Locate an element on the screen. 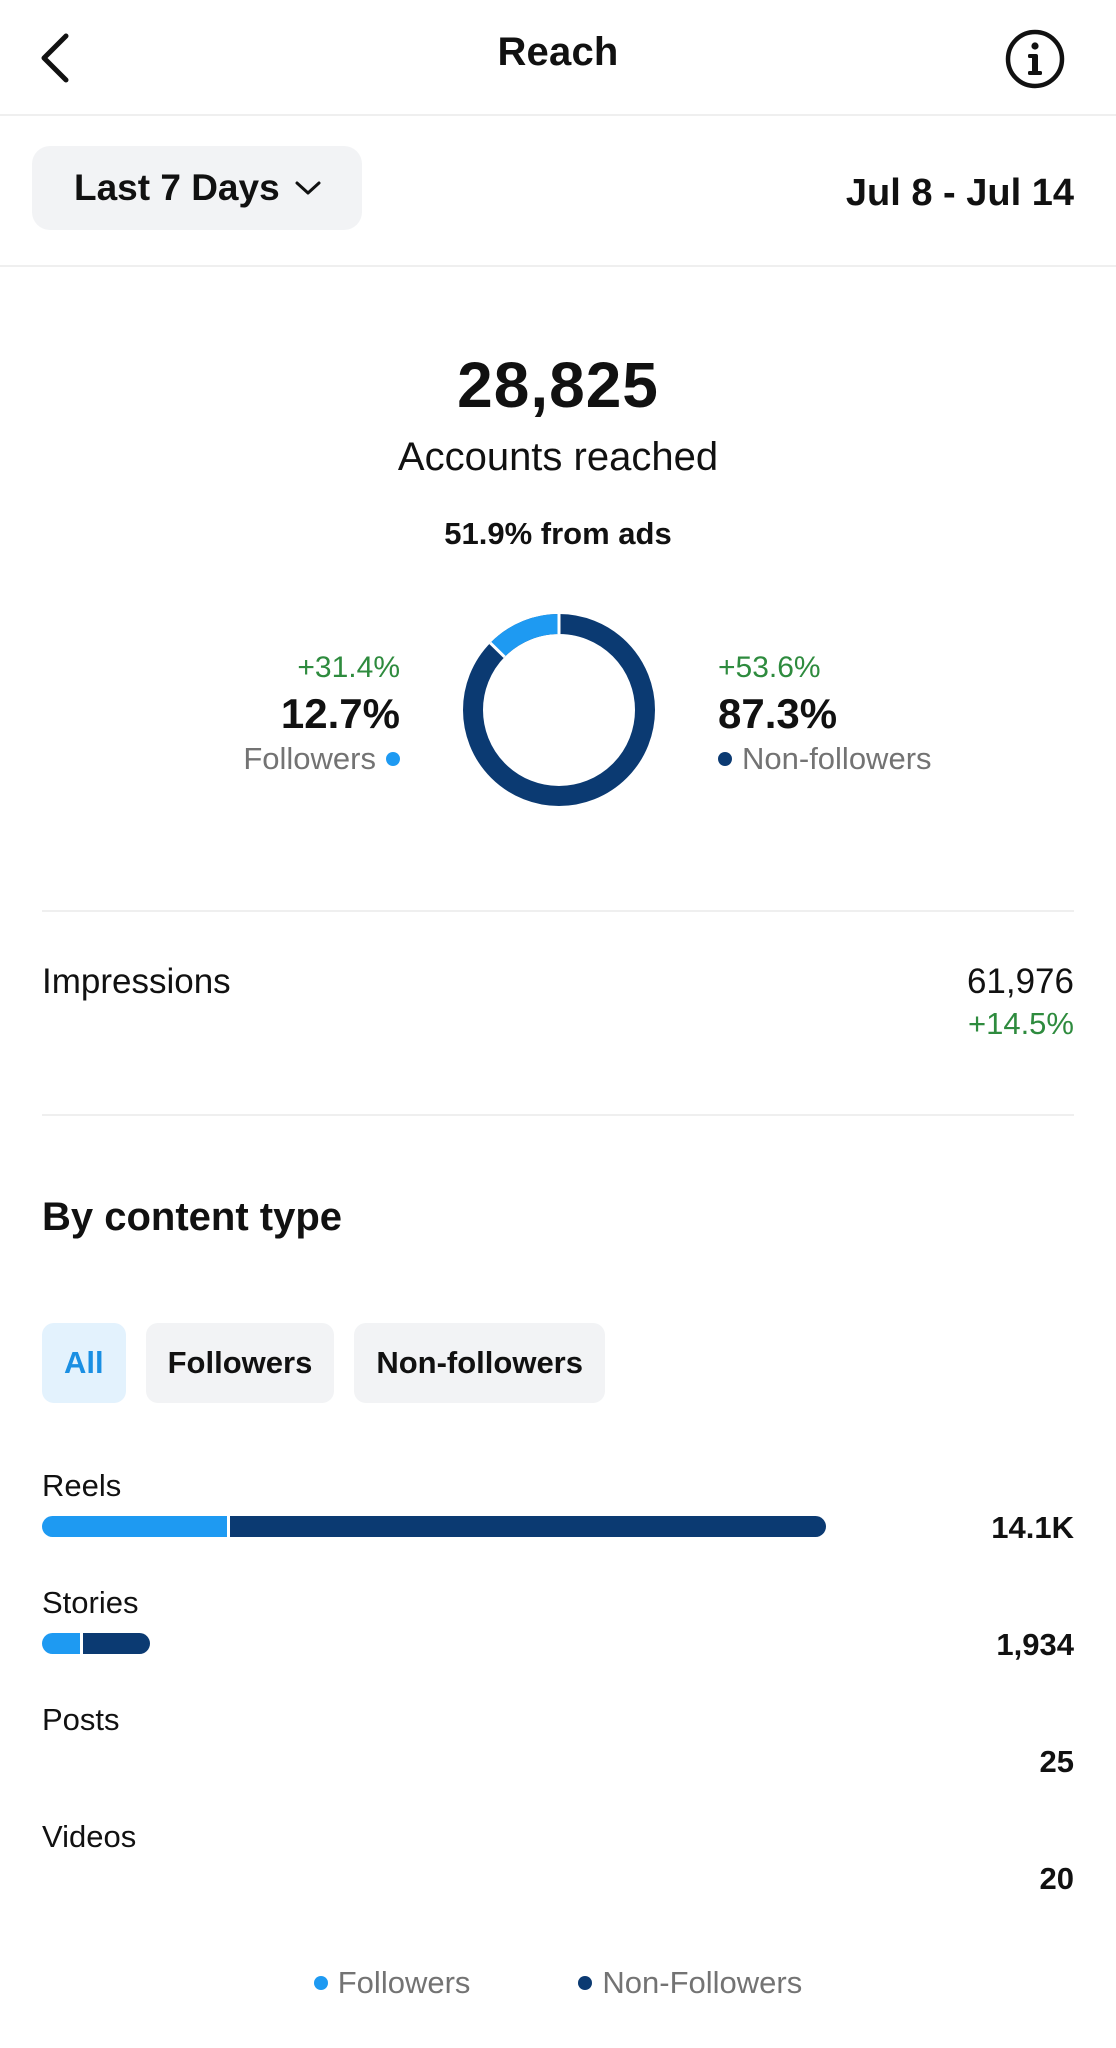 This screenshot has width=1116, height=2048. content-label: Stories is located at coordinates (90, 1602).